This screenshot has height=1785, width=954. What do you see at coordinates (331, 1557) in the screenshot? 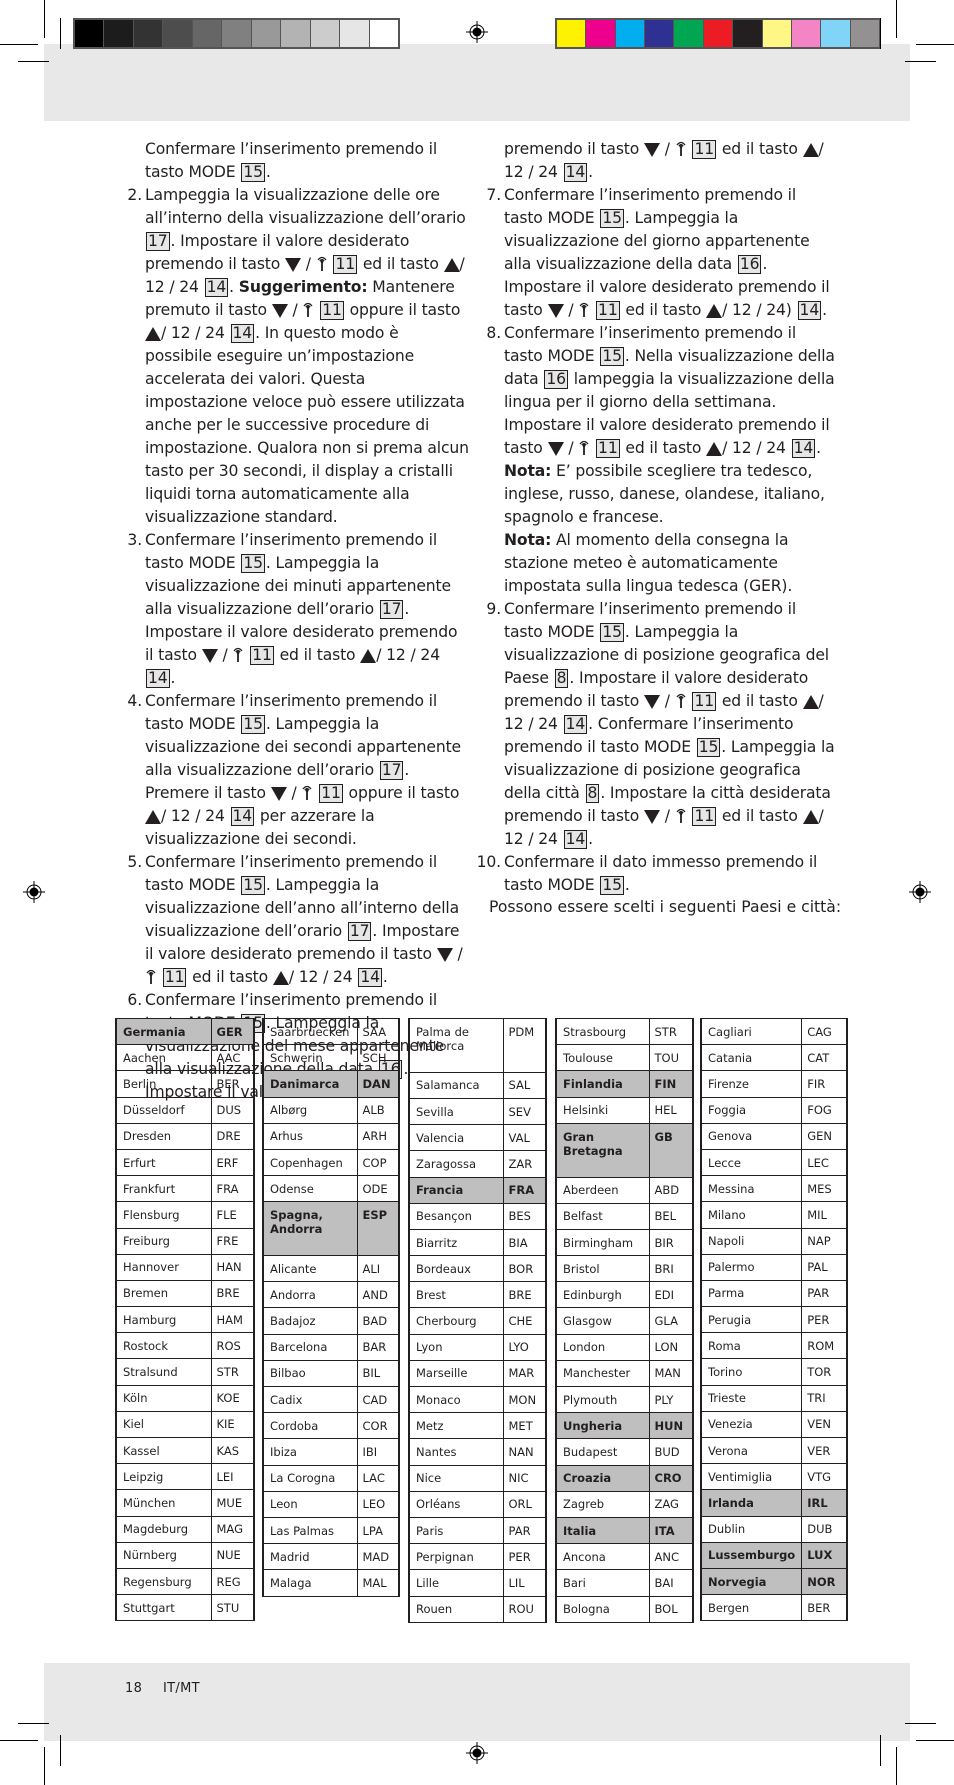
I see `city-row: Madrid MAD` at bounding box center [331, 1557].